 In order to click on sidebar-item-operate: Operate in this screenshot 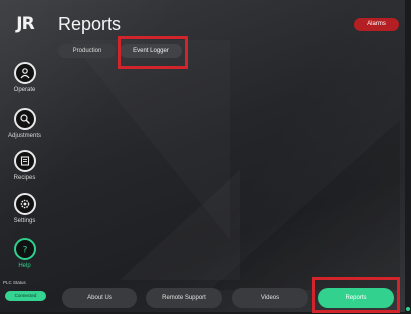, I will do `click(24, 77)`.